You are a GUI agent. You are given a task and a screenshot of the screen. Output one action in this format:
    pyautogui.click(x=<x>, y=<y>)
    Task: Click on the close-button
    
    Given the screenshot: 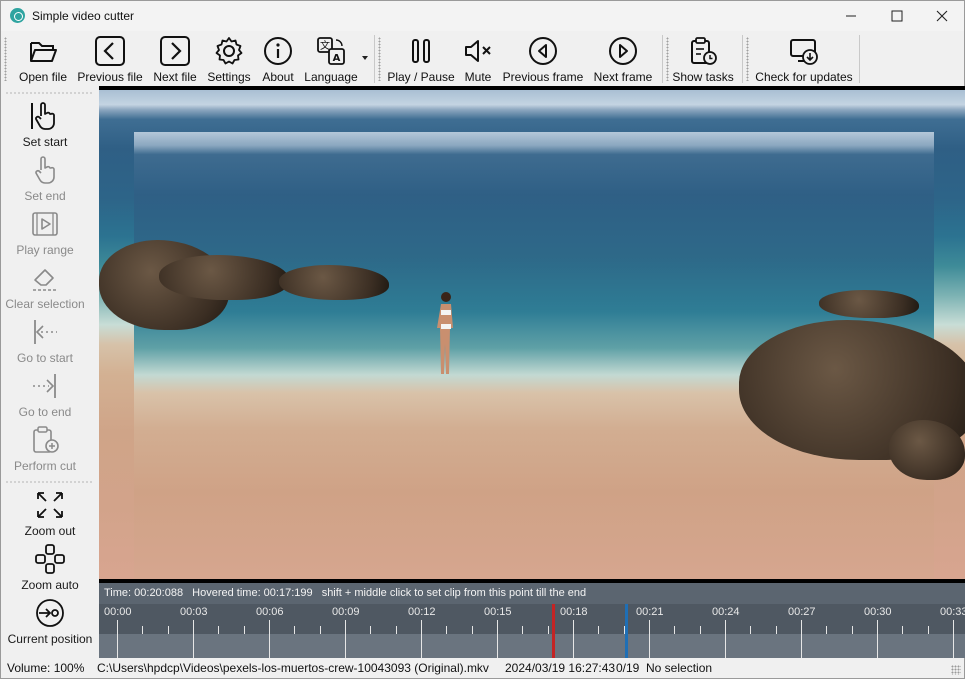 What is the action you would take?
    pyautogui.click(x=942, y=16)
    